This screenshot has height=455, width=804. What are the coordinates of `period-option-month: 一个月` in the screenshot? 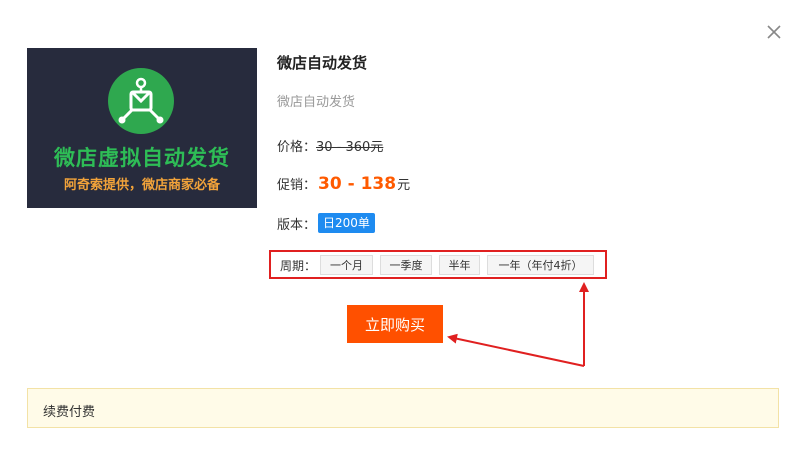 It's located at (346, 265).